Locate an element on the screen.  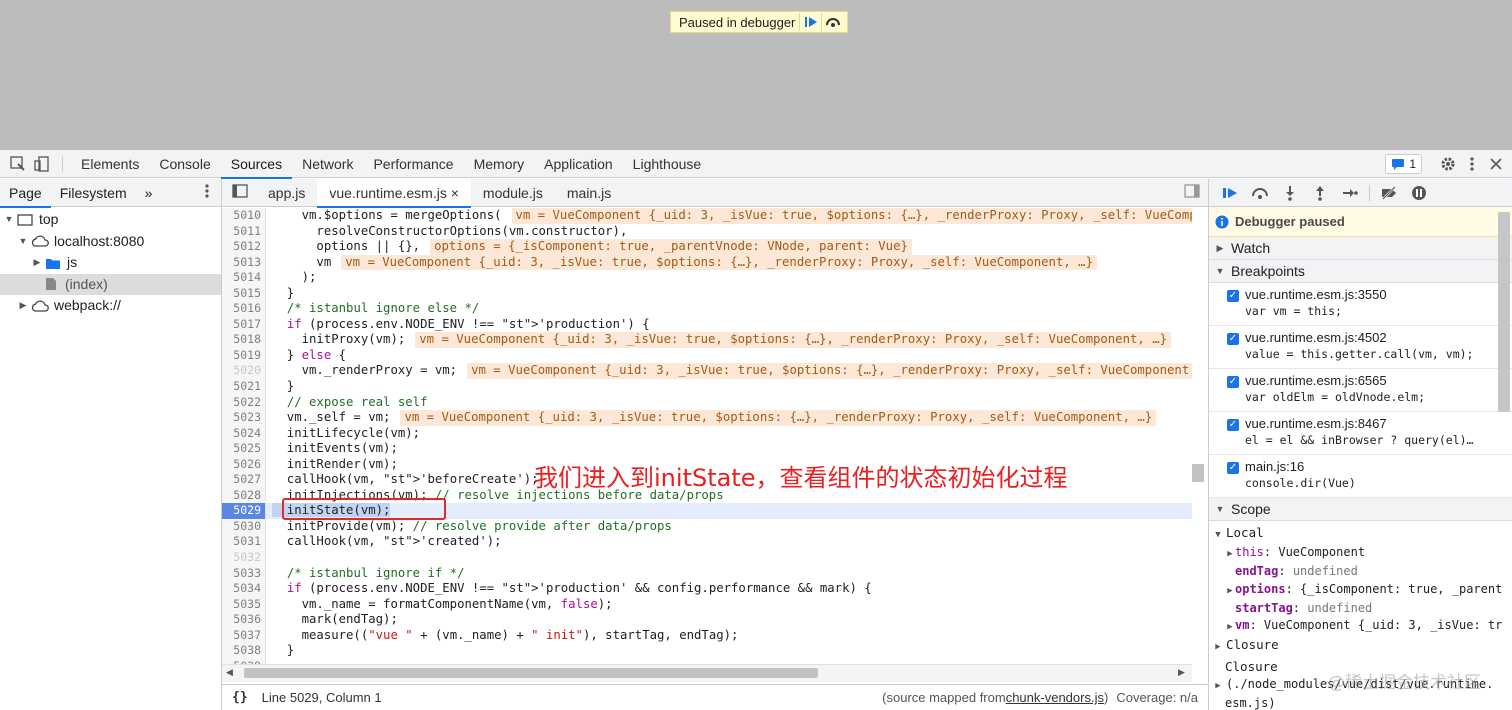
toggle-navigator-icon is located at coordinates (240, 192).